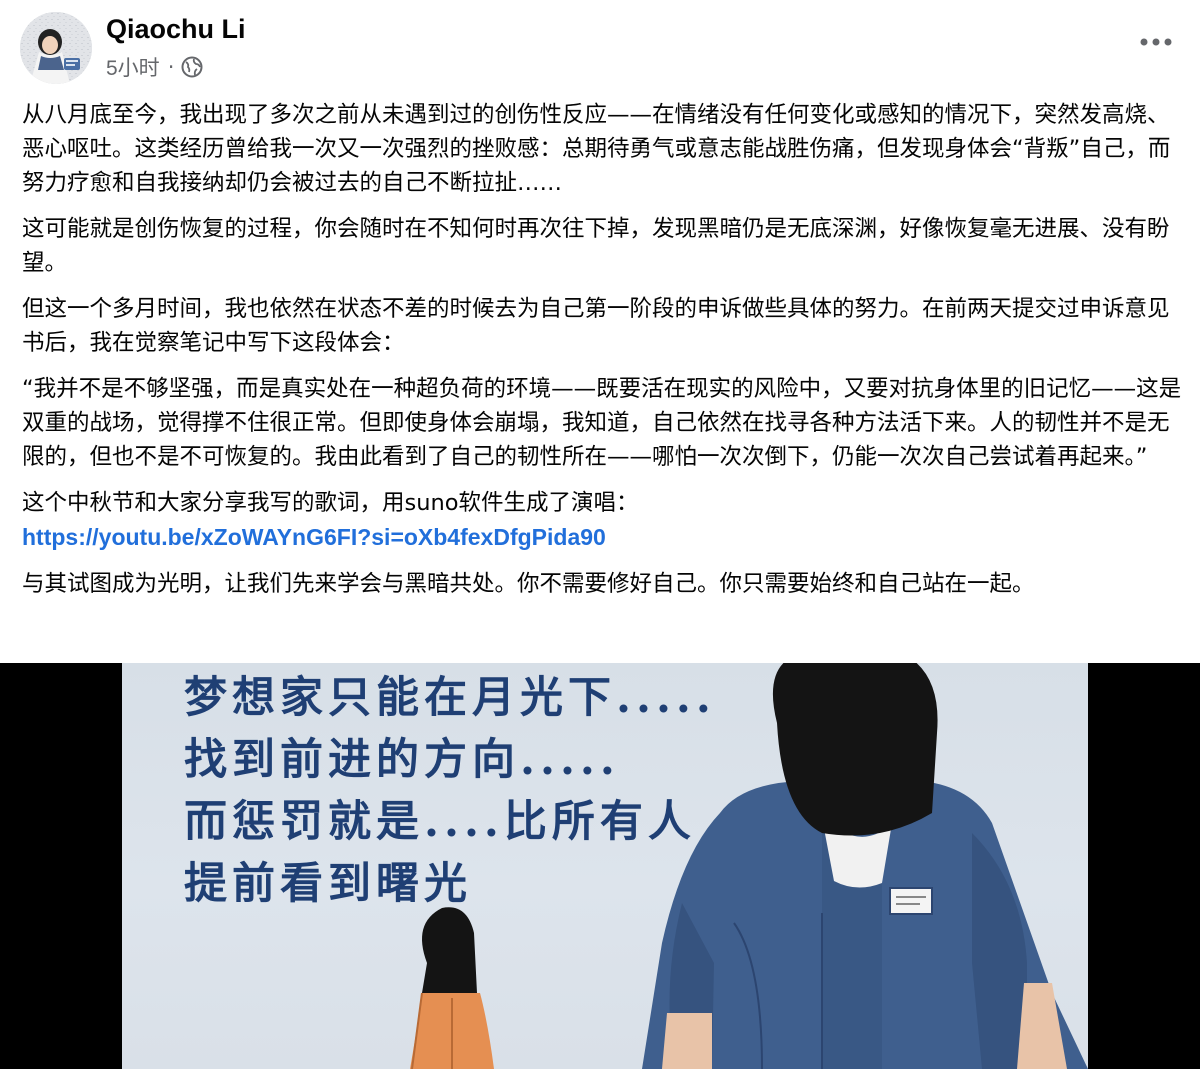 The image size is (1200, 1069). I want to click on post-meta: 5小时 ·, so click(154, 67).